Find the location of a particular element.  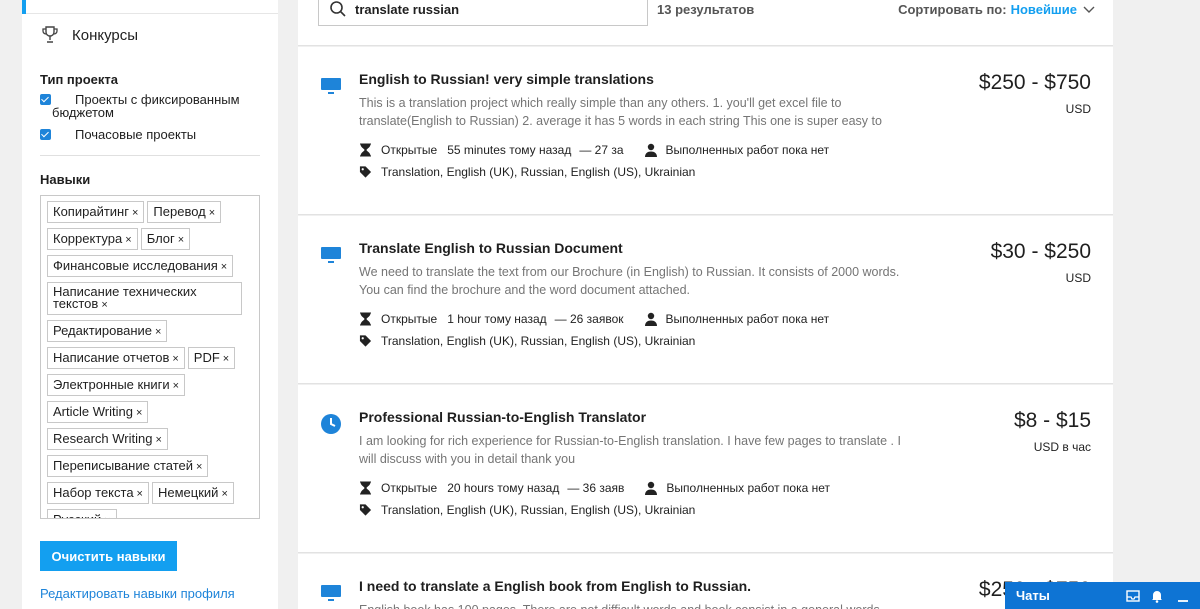

skill-chip: Набор текста × is located at coordinates (98, 493).